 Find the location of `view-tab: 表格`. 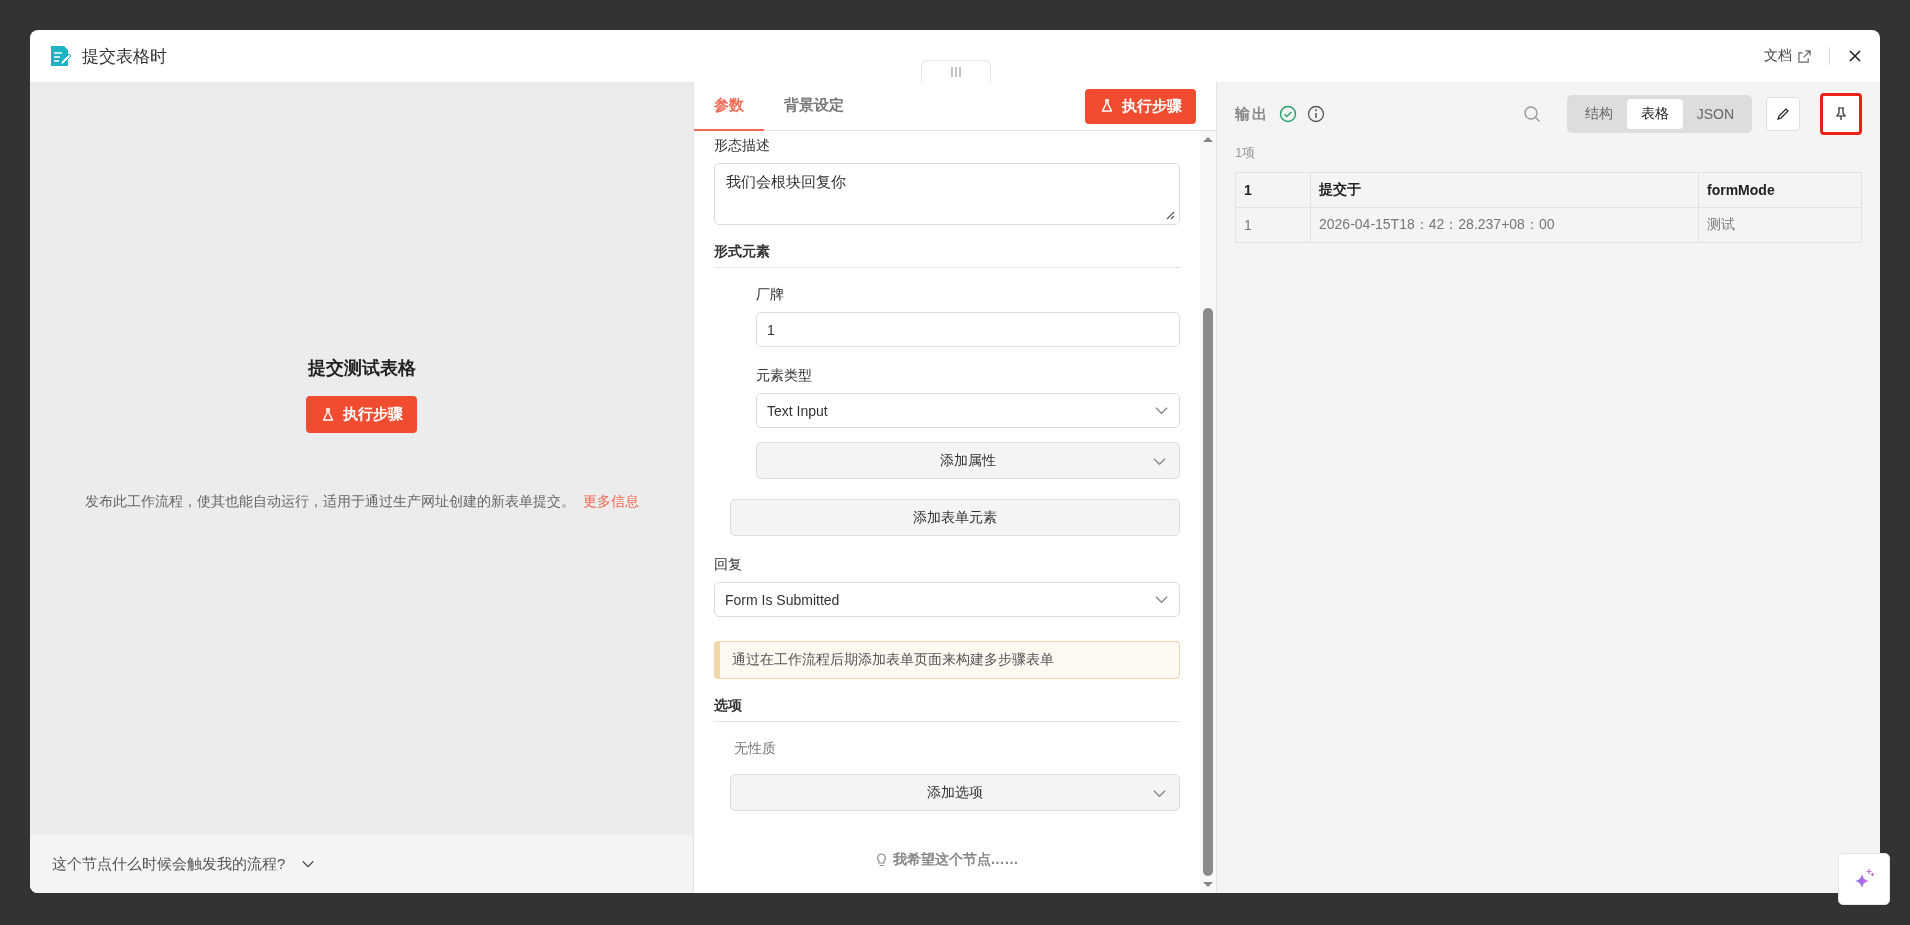

view-tab: 表格 is located at coordinates (1654, 114).